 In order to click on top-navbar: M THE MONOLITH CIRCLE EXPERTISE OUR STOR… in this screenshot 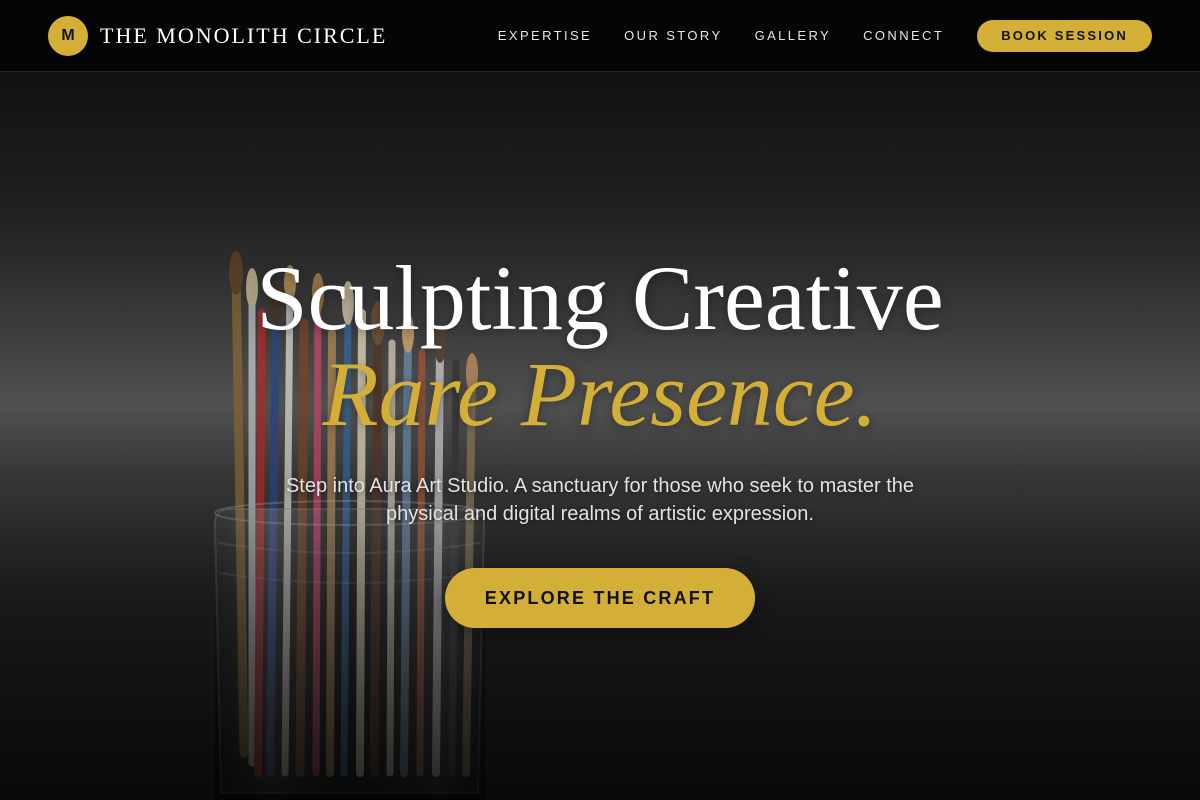, I will do `click(600, 36)`.